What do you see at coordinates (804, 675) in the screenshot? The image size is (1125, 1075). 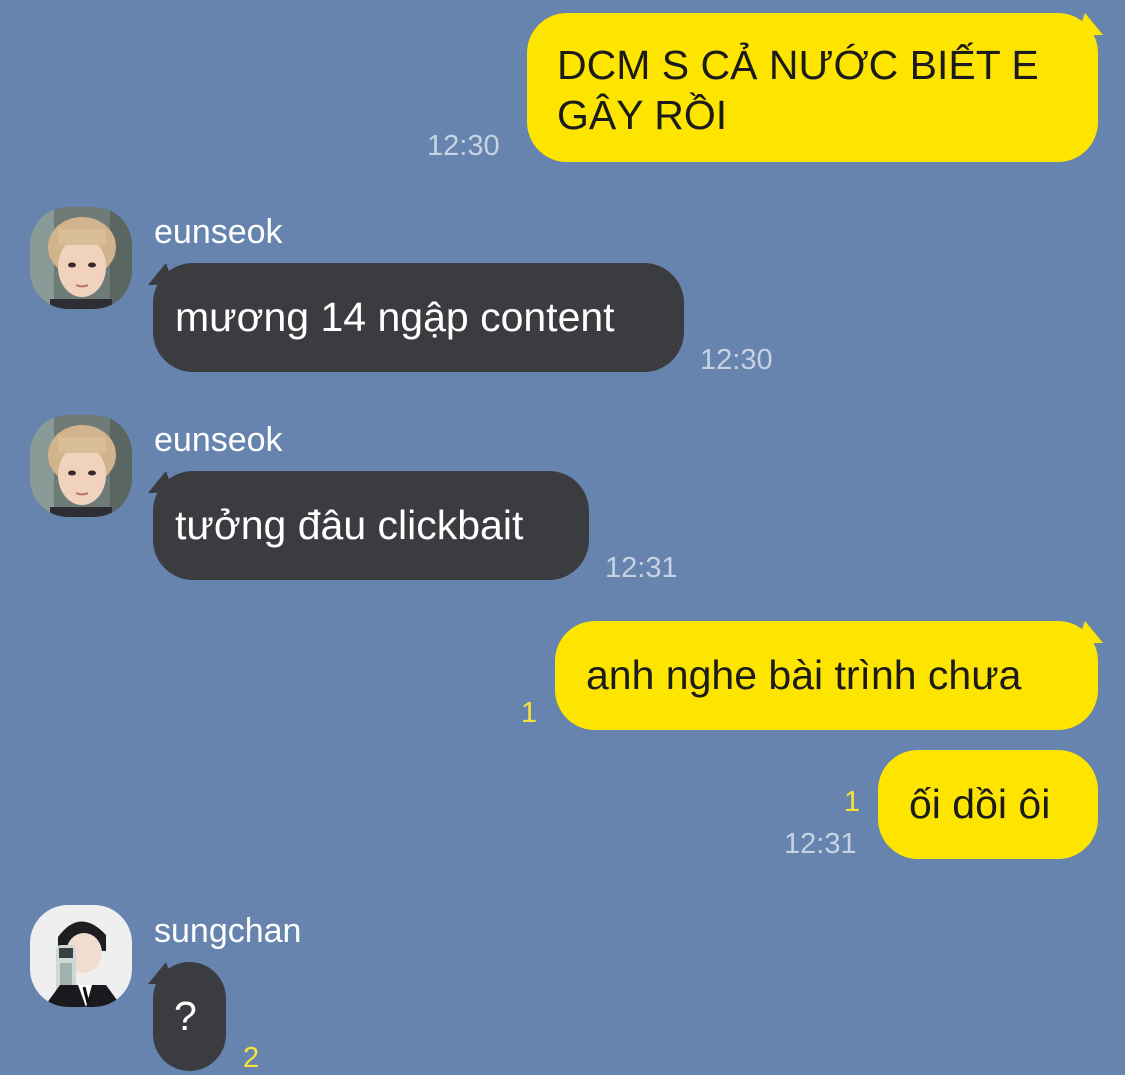 I see `message-text: anh nghe bài trình chưa` at bounding box center [804, 675].